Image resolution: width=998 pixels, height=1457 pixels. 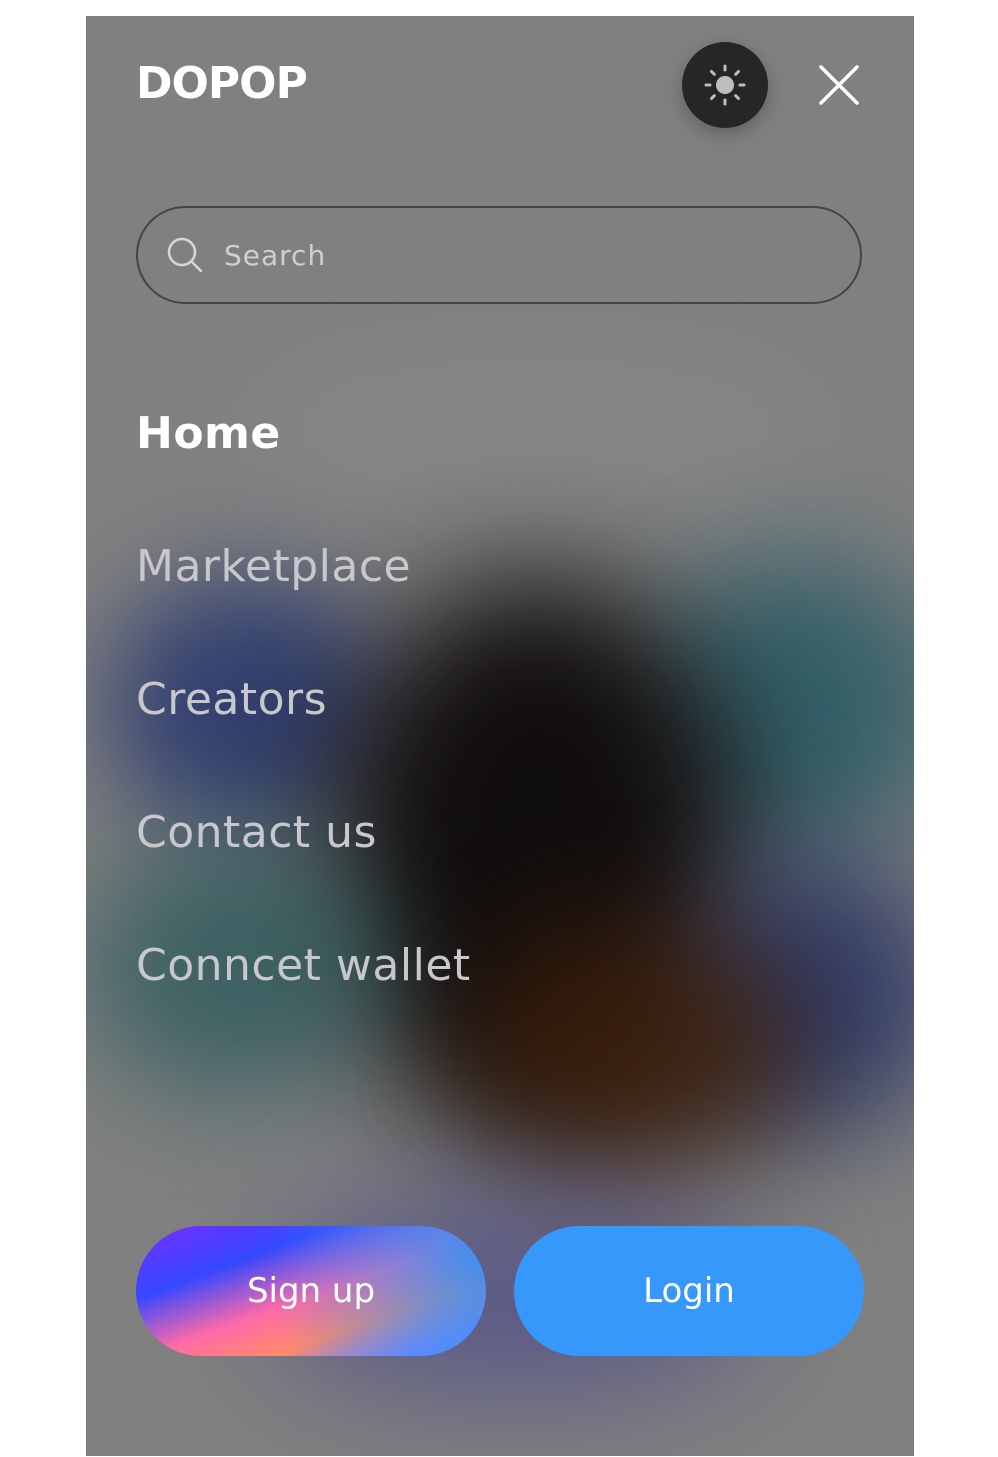 I want to click on nav-item-home: Home, so click(x=303, y=478).